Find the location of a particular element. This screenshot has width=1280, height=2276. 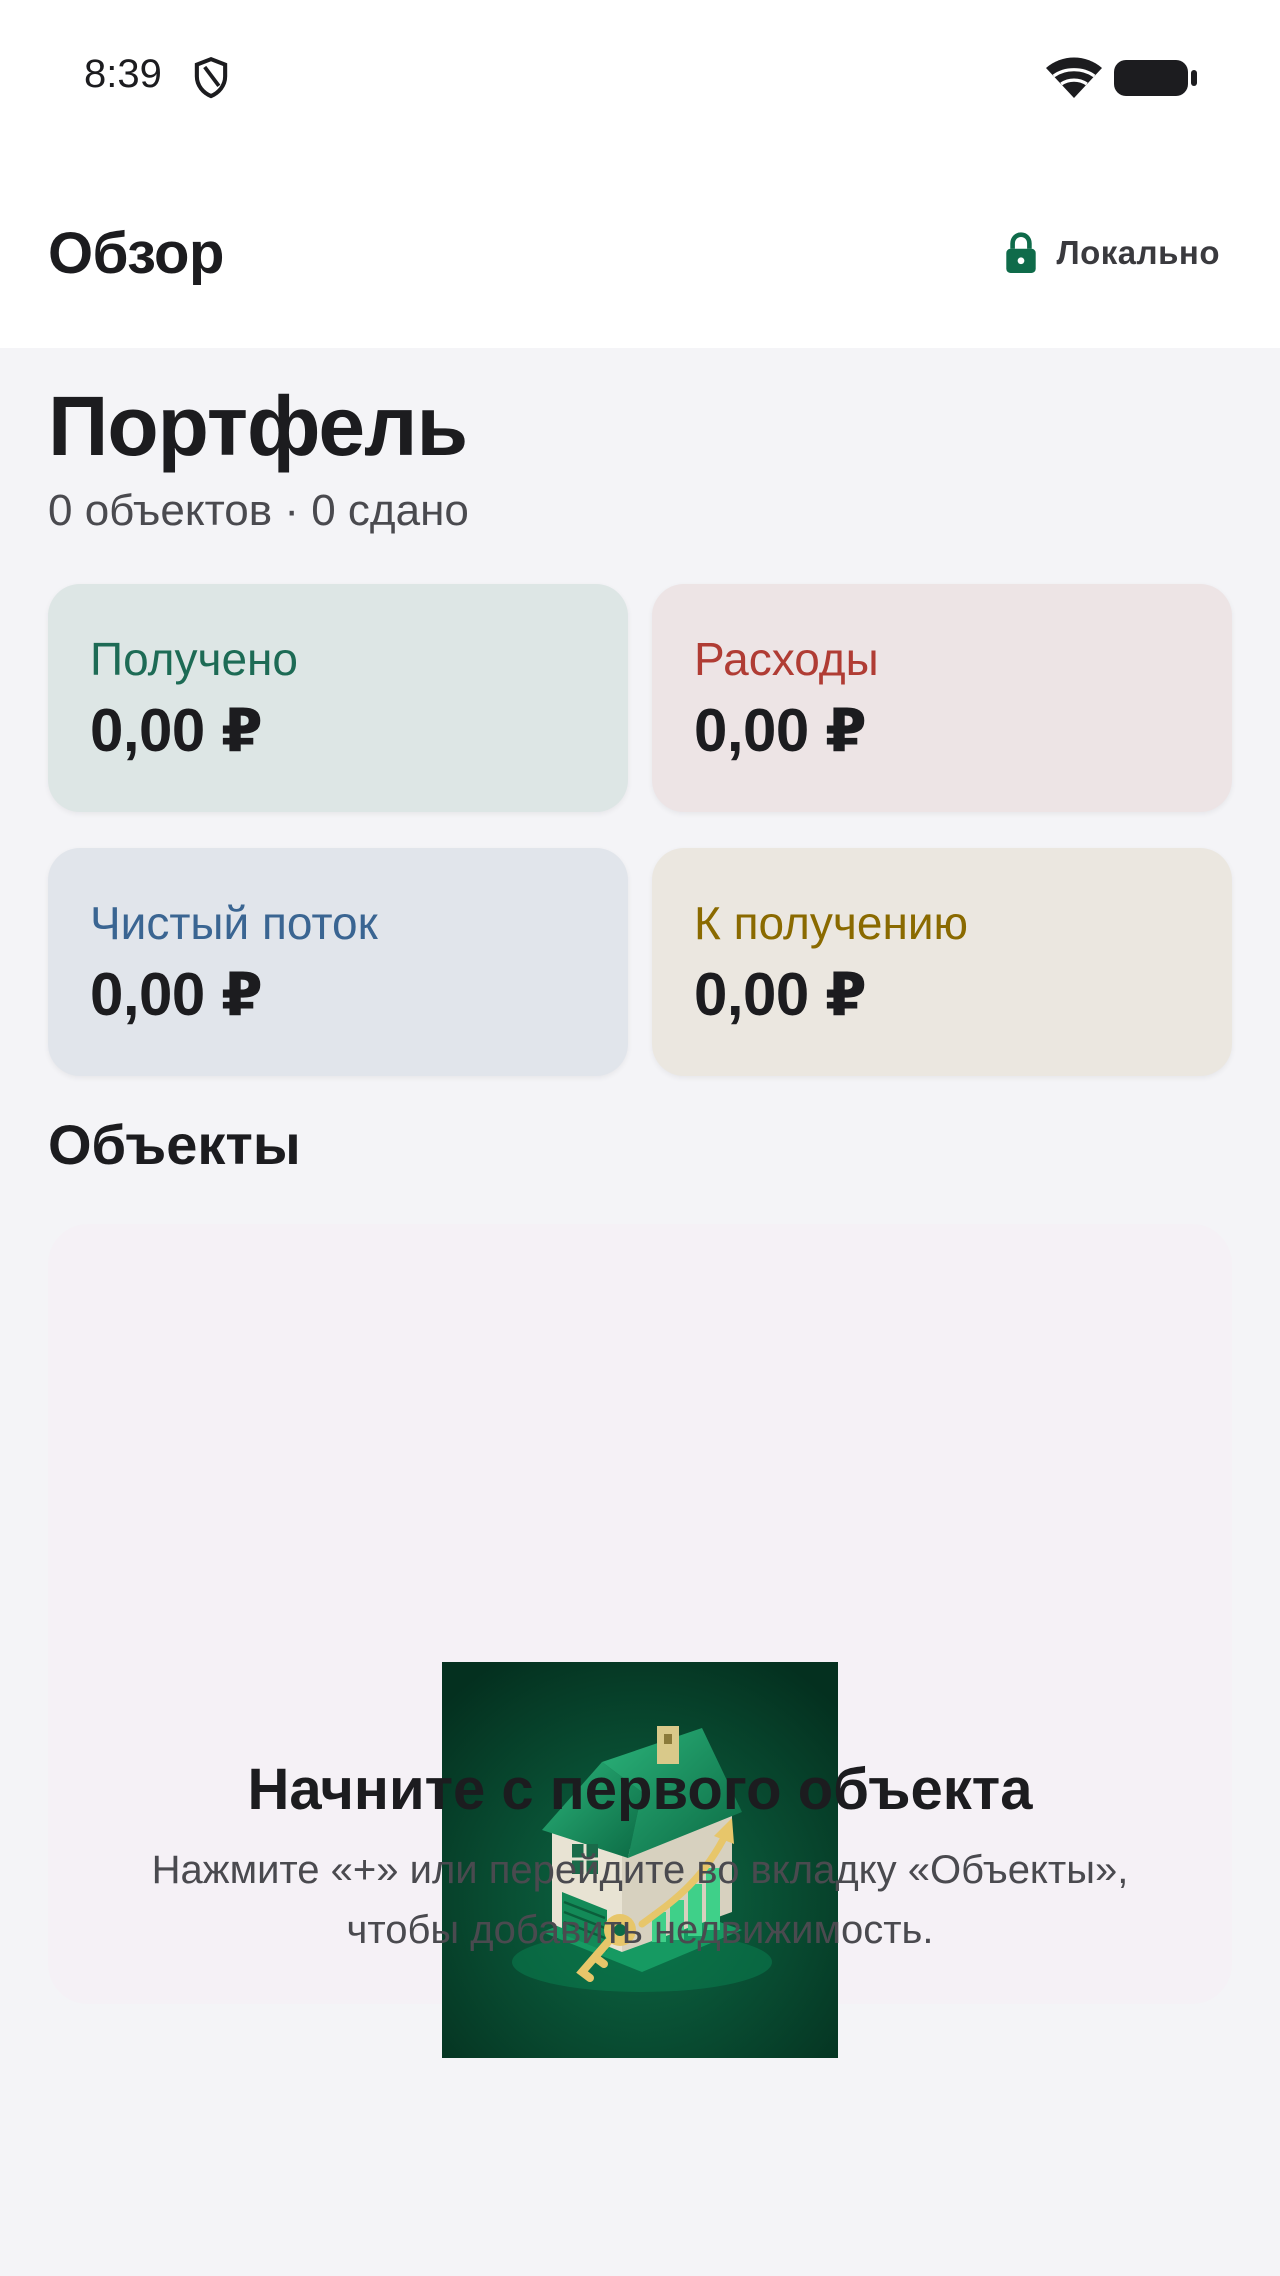

stat-card-expenses: Расходы 0,00 ₽ is located at coordinates (942, 698).